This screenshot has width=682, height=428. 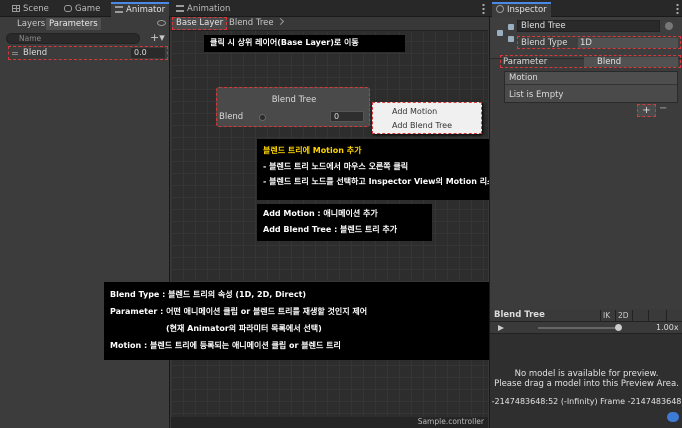 What do you see at coordinates (329, 422) in the screenshot?
I see `status-bar: Sample.controller` at bounding box center [329, 422].